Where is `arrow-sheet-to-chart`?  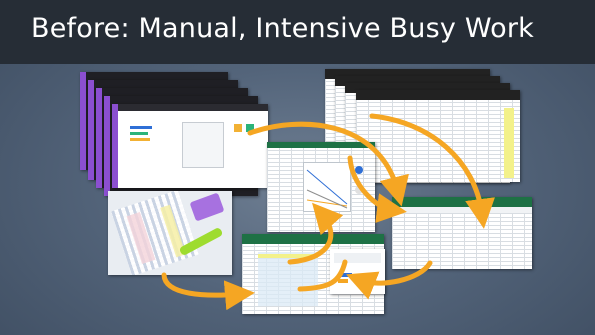 arrow-sheet-to-chart is located at coordinates (315, 233).